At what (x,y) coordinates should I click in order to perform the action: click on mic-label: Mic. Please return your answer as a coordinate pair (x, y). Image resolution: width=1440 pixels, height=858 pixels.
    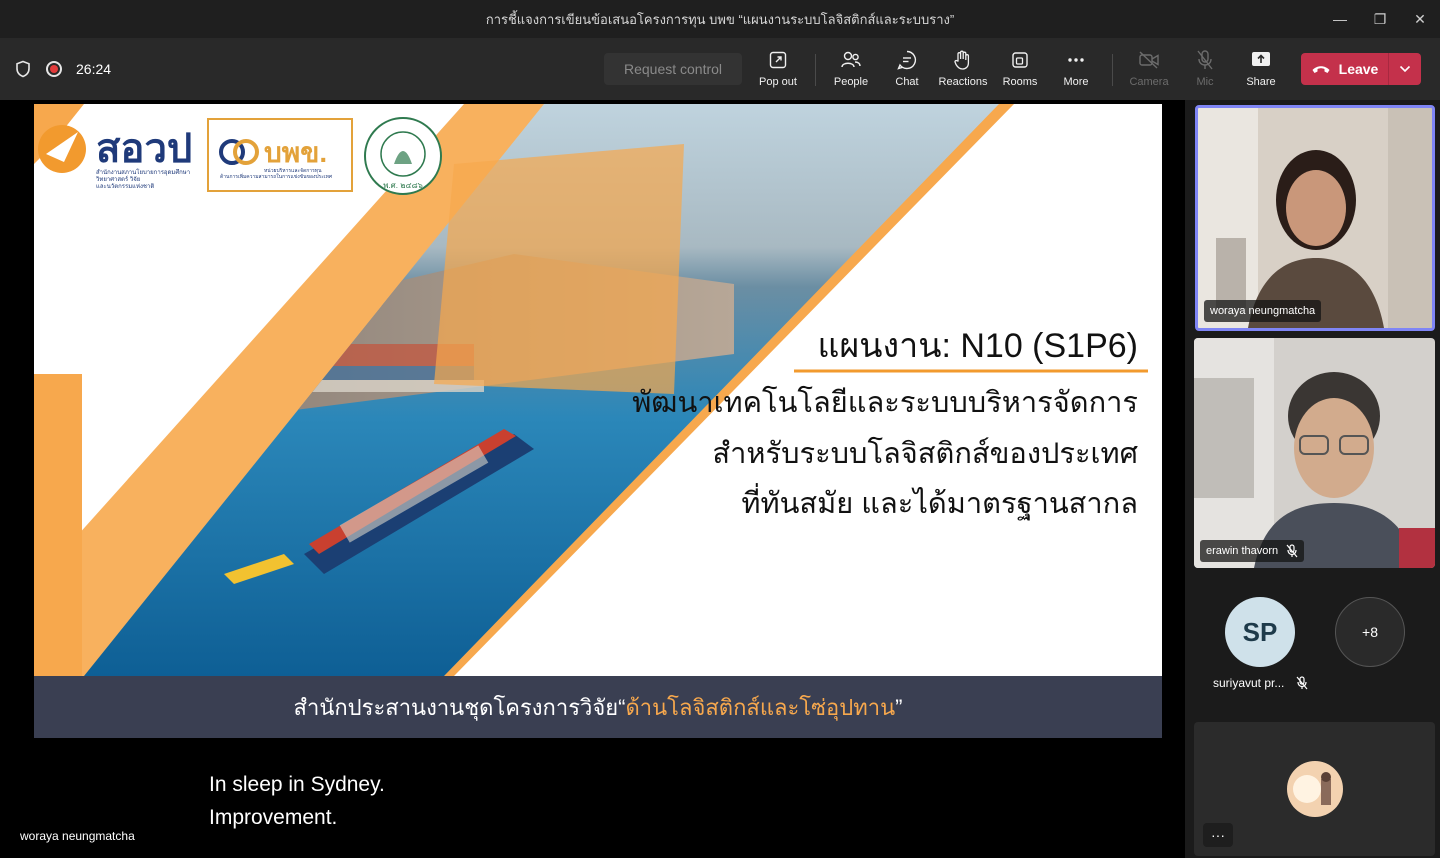
    Looking at the image, I should click on (1205, 82).